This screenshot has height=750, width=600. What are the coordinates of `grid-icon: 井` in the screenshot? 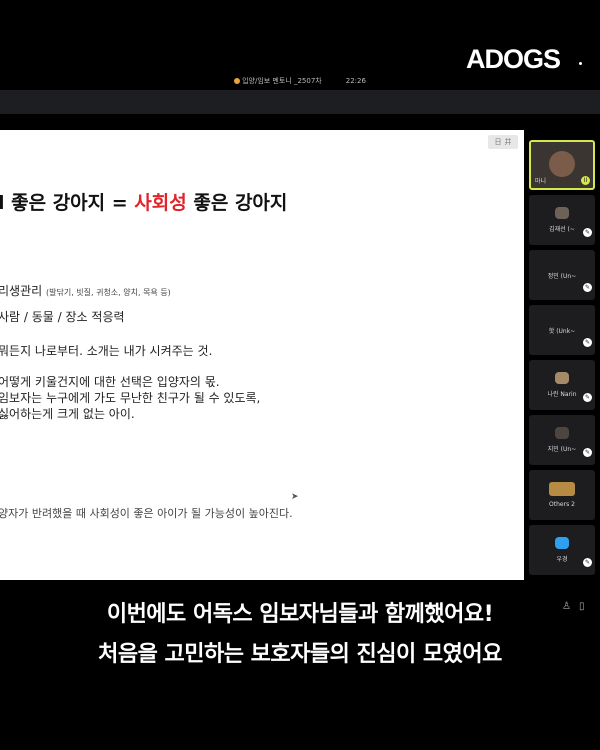 It's located at (508, 142).